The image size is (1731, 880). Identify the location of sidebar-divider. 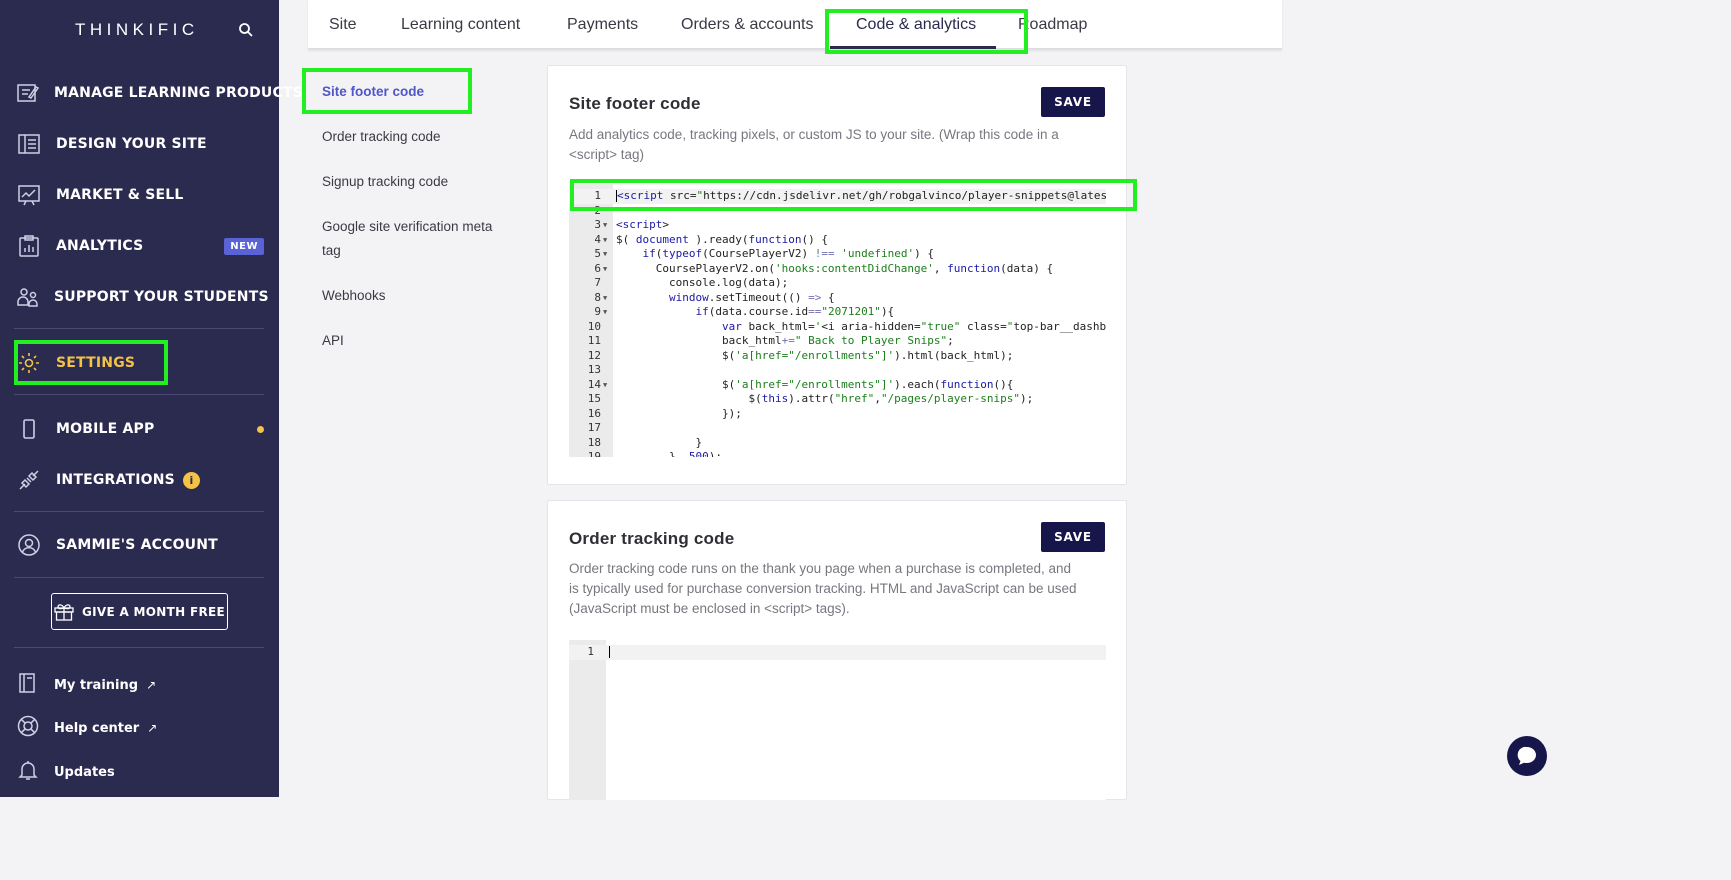
(139, 328).